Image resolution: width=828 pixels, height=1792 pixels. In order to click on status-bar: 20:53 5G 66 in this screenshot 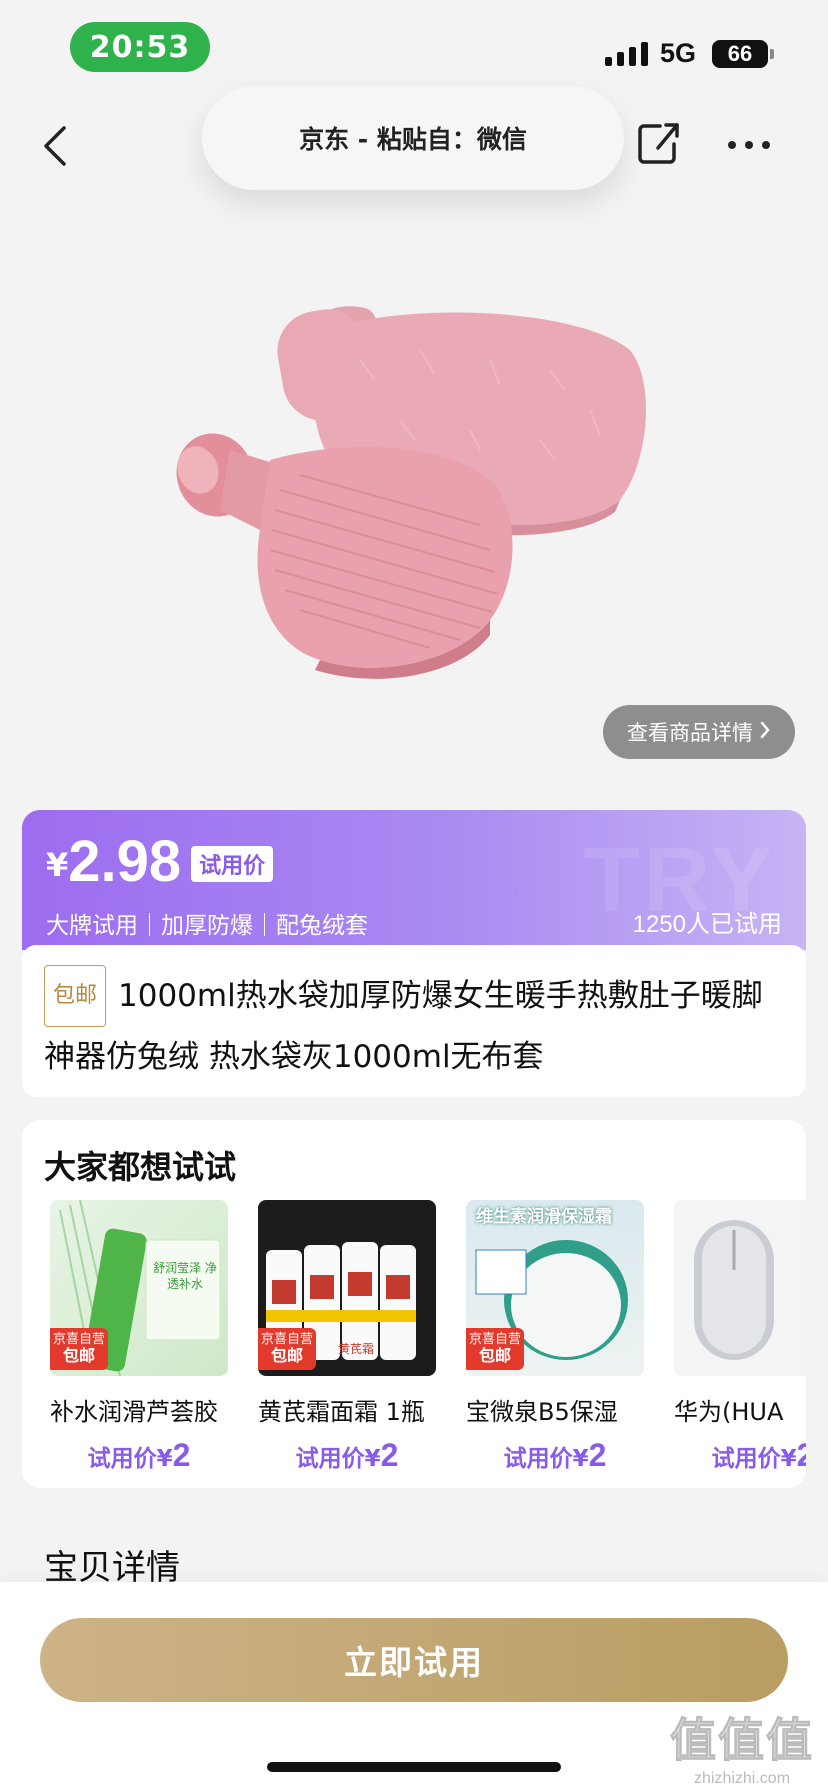, I will do `click(414, 50)`.